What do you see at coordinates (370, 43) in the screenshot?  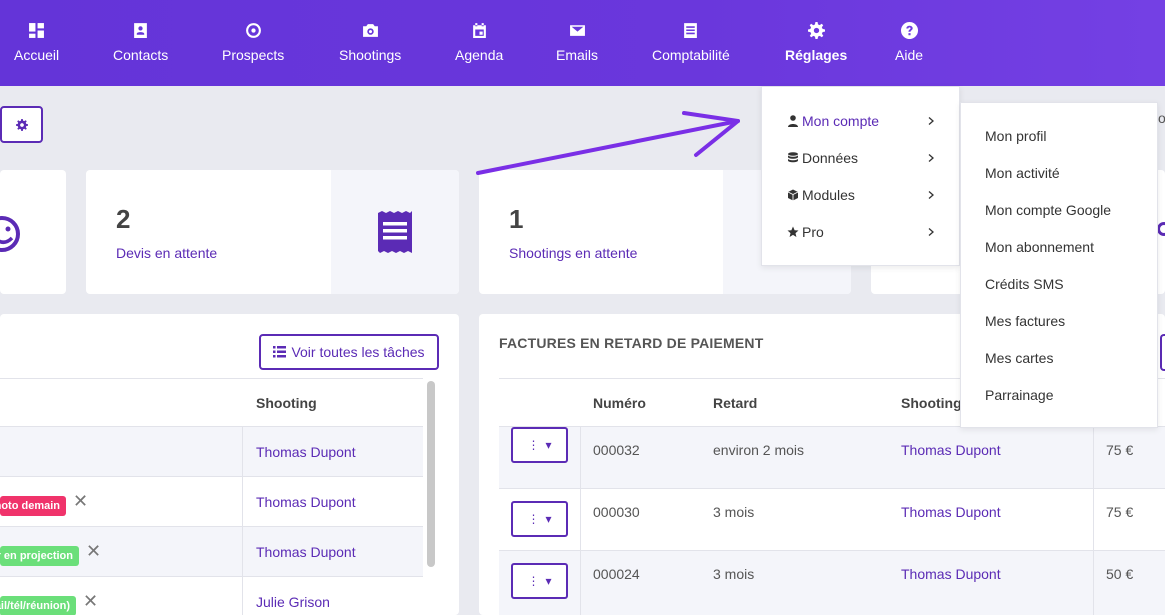 I see `nav-shootings: Shootings` at bounding box center [370, 43].